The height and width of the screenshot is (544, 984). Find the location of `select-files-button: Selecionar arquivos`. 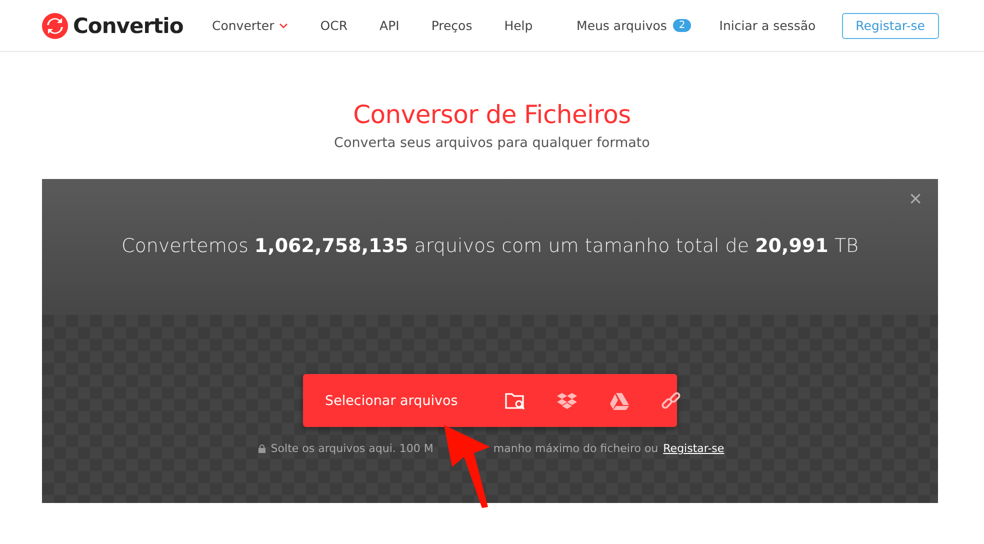

select-files-button: Selecionar arquivos is located at coordinates (391, 400).